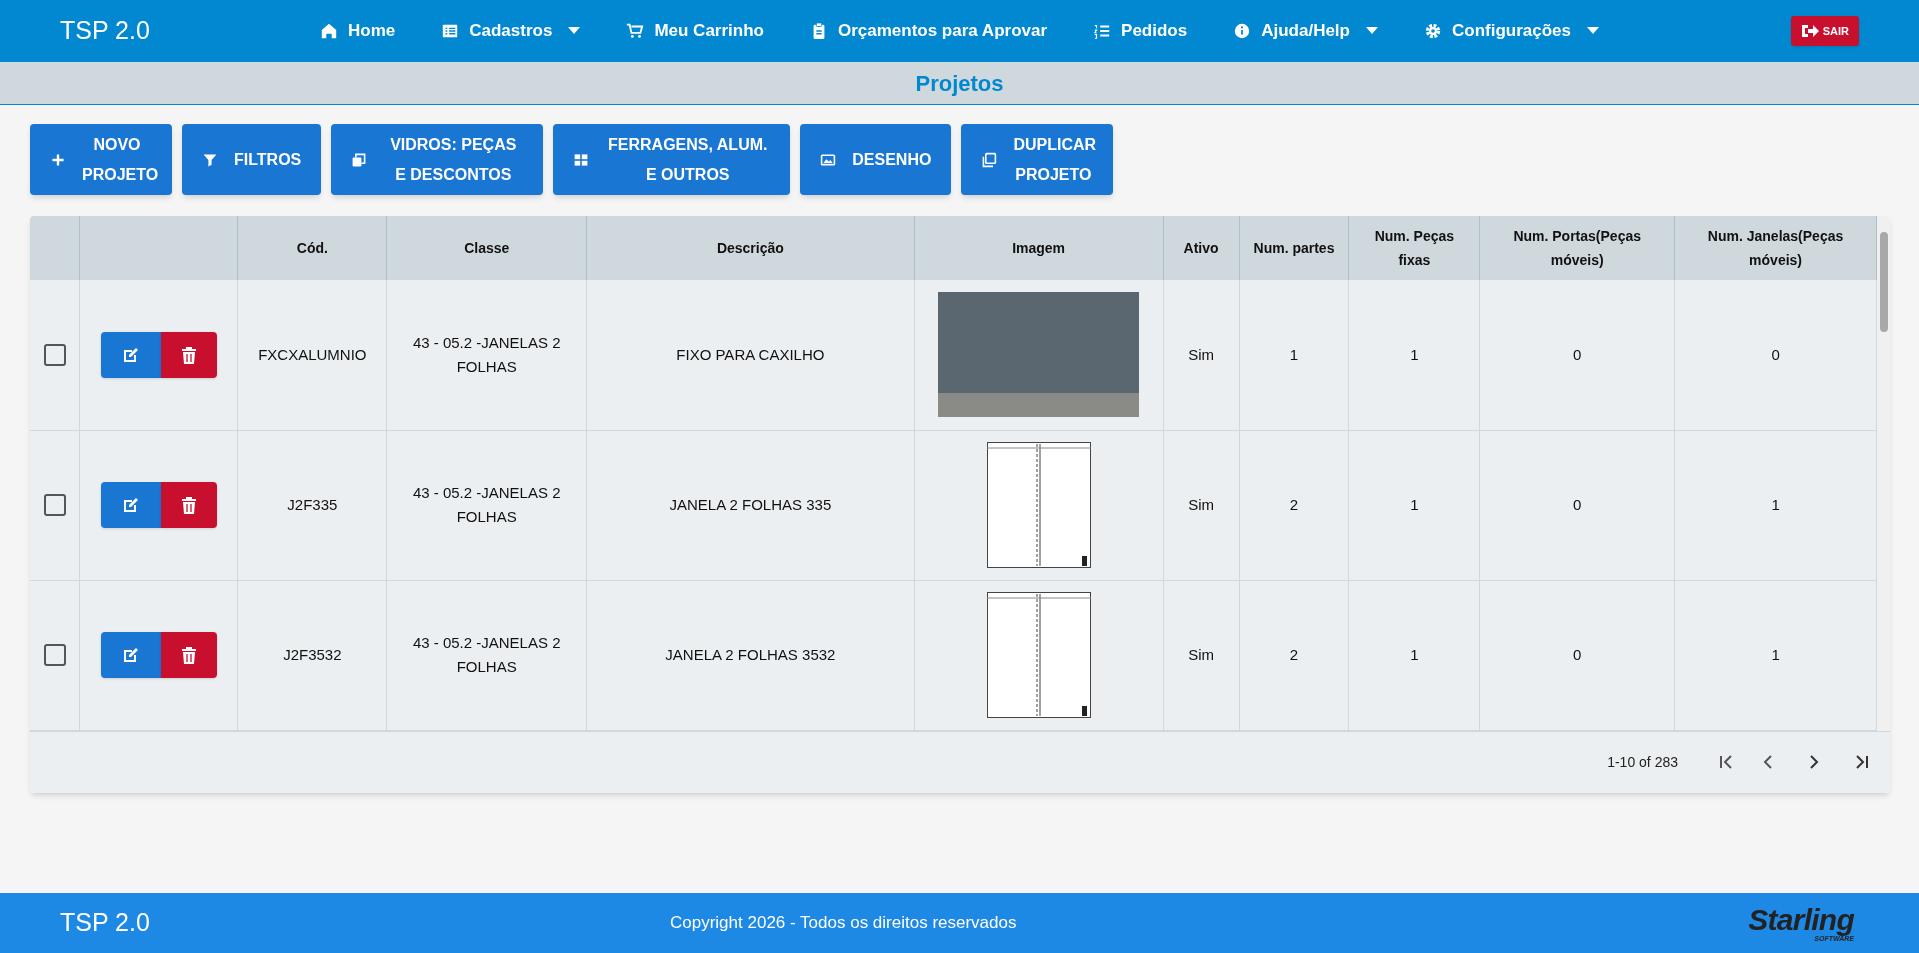 This screenshot has height=953, width=1919. Describe the element at coordinates (358, 31) in the screenshot. I see `nav-link: Home` at that location.